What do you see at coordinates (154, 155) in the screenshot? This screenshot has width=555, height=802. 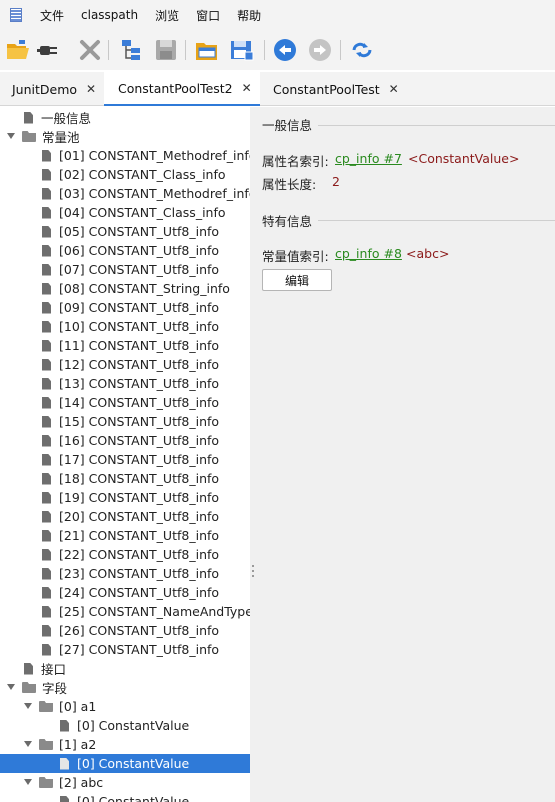 I see `tree-item-label: [01] CONSTANT_Methodref_info` at bounding box center [154, 155].